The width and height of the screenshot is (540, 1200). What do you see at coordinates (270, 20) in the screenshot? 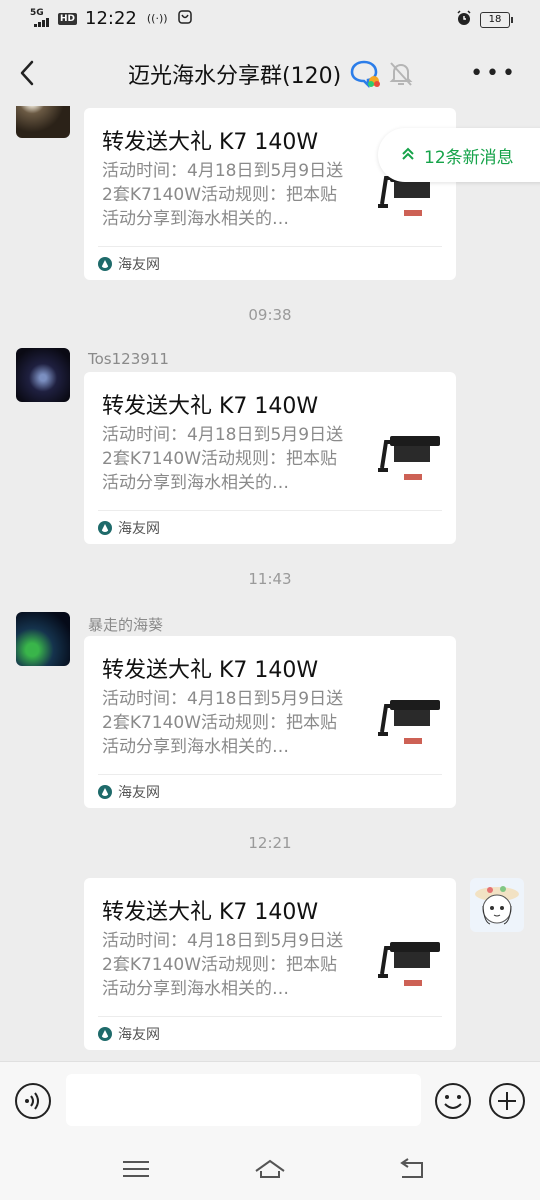
I see `status-bar: 5G HD 12:22 ((·)) 18` at bounding box center [270, 20].